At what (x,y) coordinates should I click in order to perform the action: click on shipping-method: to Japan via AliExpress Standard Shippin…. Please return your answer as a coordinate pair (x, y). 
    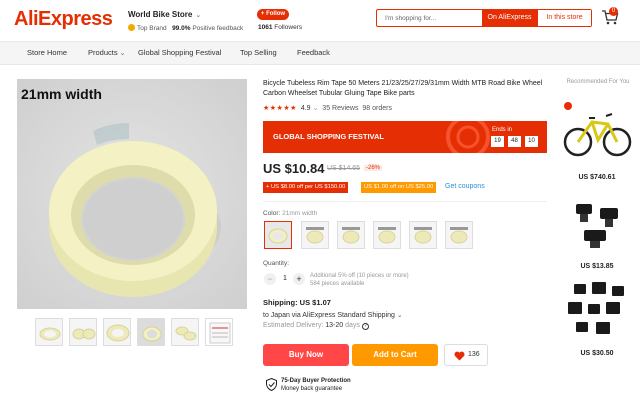
    Looking at the image, I should click on (333, 315).